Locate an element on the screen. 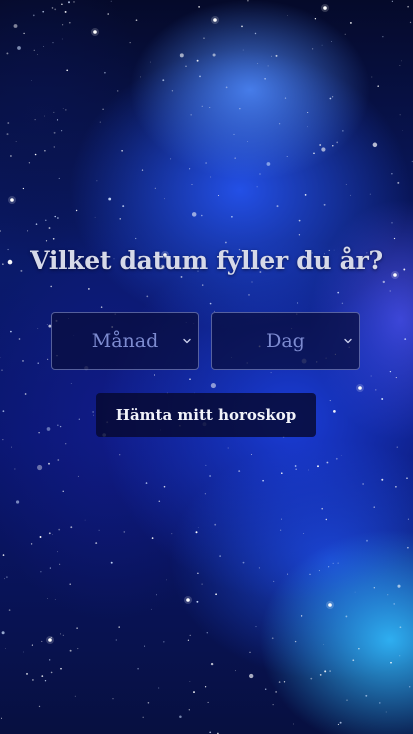  page-title: Vilket datum fyller du år? is located at coordinates (206, 260).